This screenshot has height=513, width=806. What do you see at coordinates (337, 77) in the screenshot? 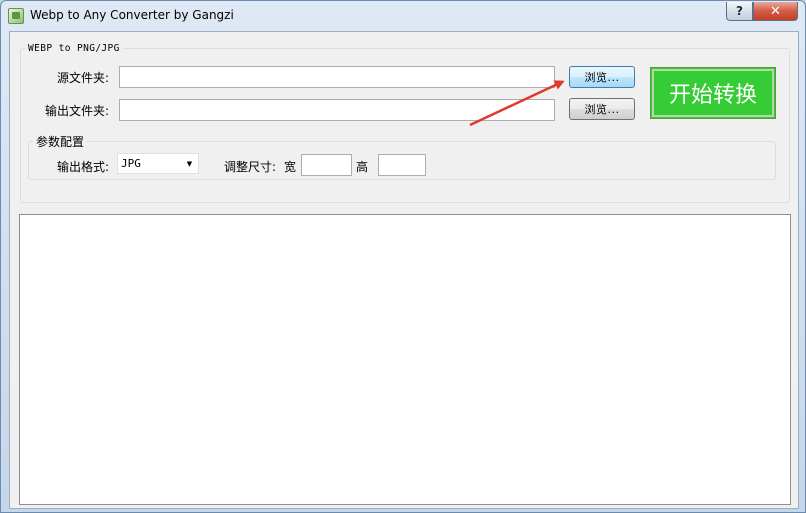
I see `source-folder-input` at bounding box center [337, 77].